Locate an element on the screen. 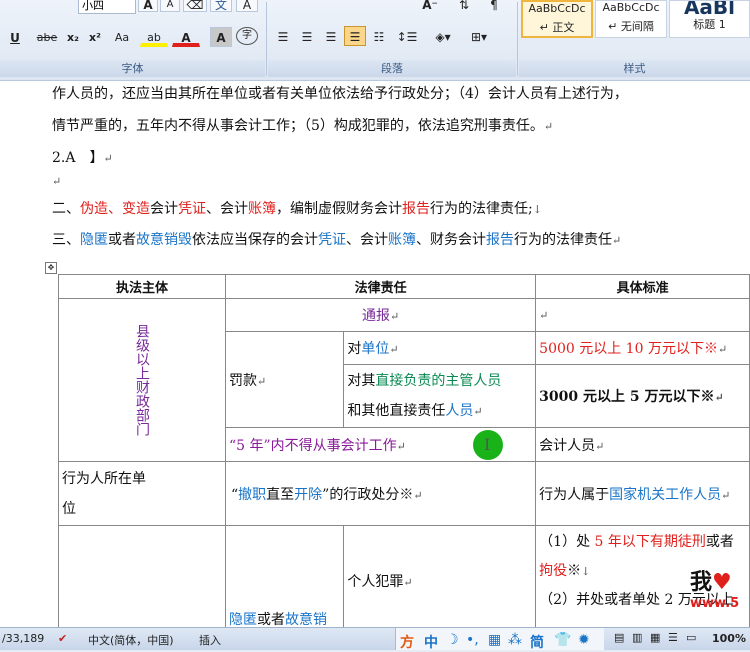 The height and width of the screenshot is (652, 750). underline-button: U is located at coordinates (15, 37).